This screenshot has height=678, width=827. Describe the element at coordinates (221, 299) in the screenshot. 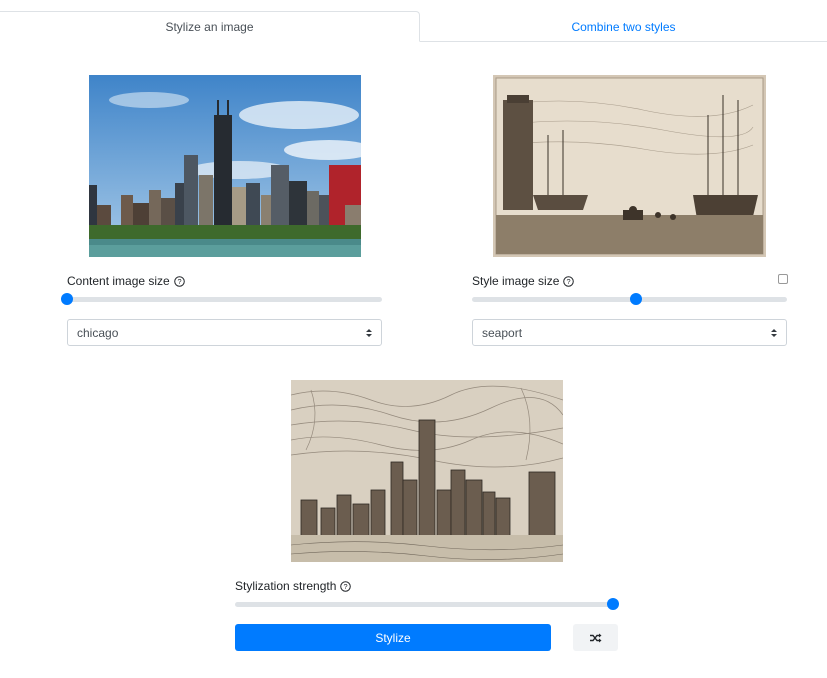

I see `content-size-slider` at that location.